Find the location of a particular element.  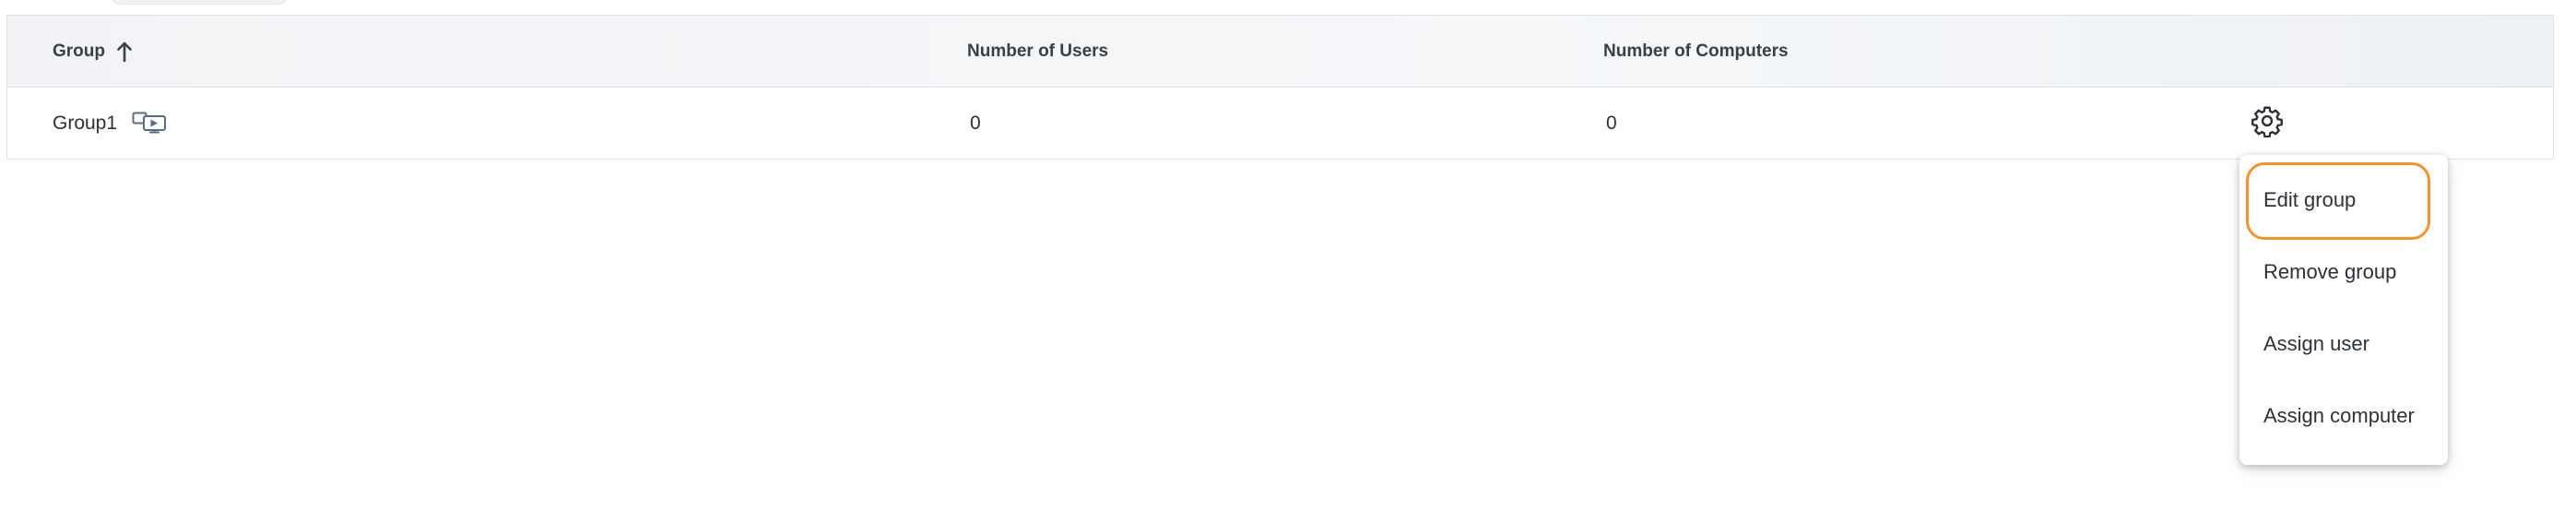

column-header-users: Number of Users is located at coordinates (1037, 52).